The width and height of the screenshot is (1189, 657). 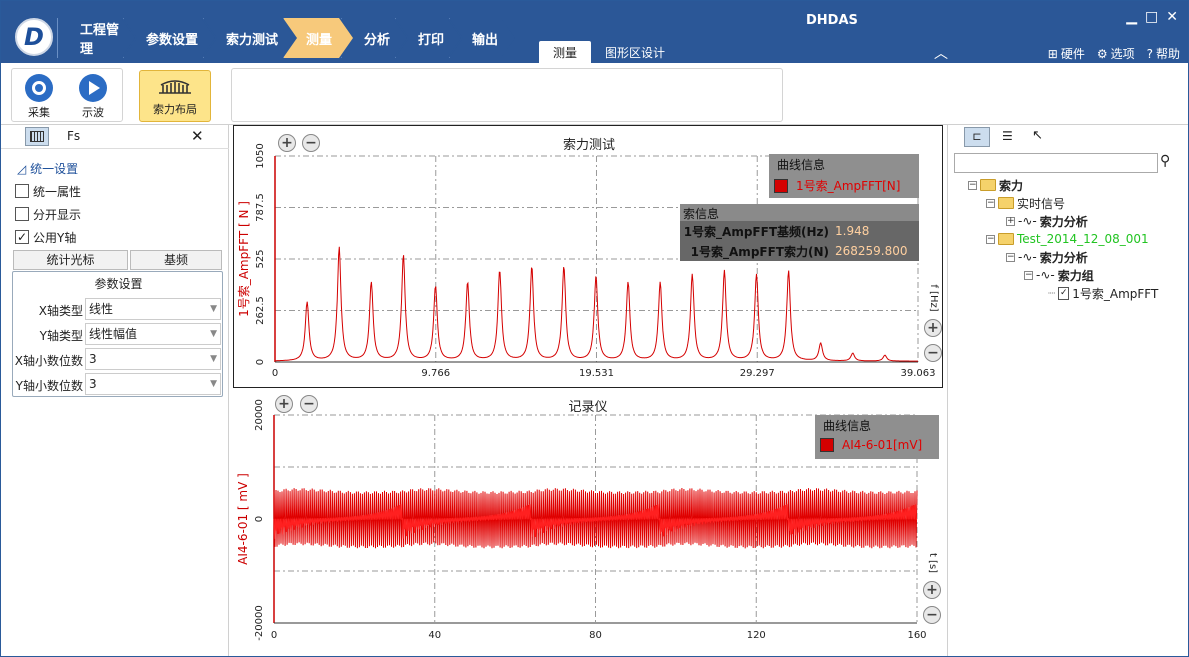 I want to click on param-x-decimals: X轴小数位数 3 ▼, so click(x=118, y=360).